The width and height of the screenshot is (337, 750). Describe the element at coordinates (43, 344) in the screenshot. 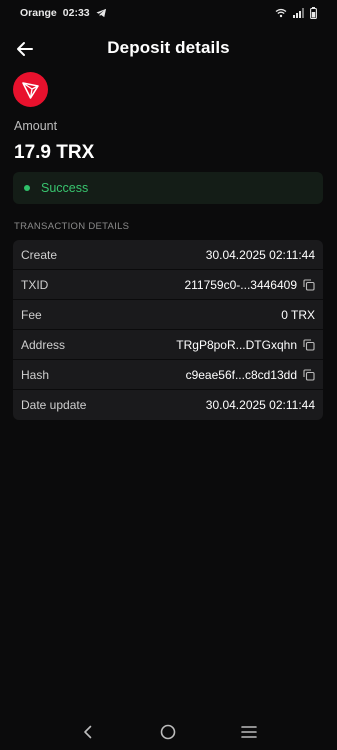

I see `detail-key: Address` at that location.